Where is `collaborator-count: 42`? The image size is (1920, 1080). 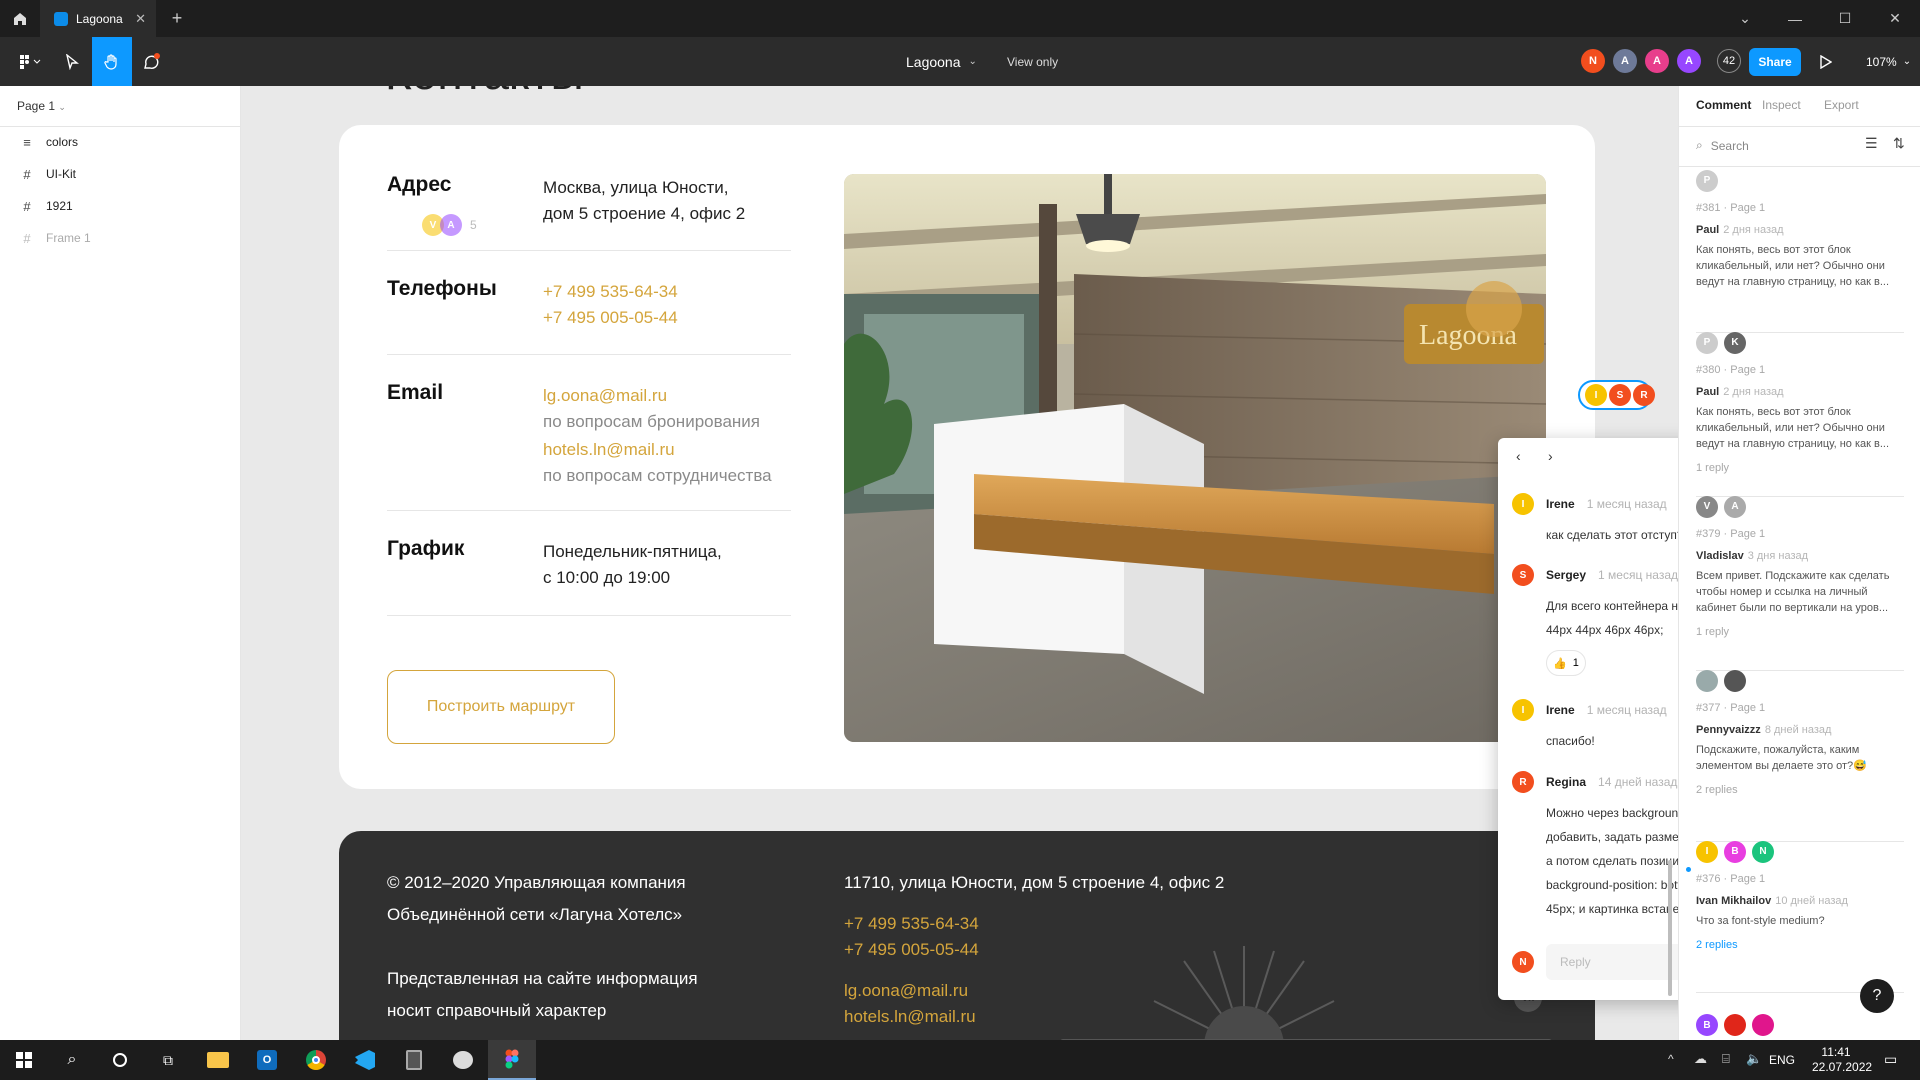 collaborator-count: 42 is located at coordinates (1729, 61).